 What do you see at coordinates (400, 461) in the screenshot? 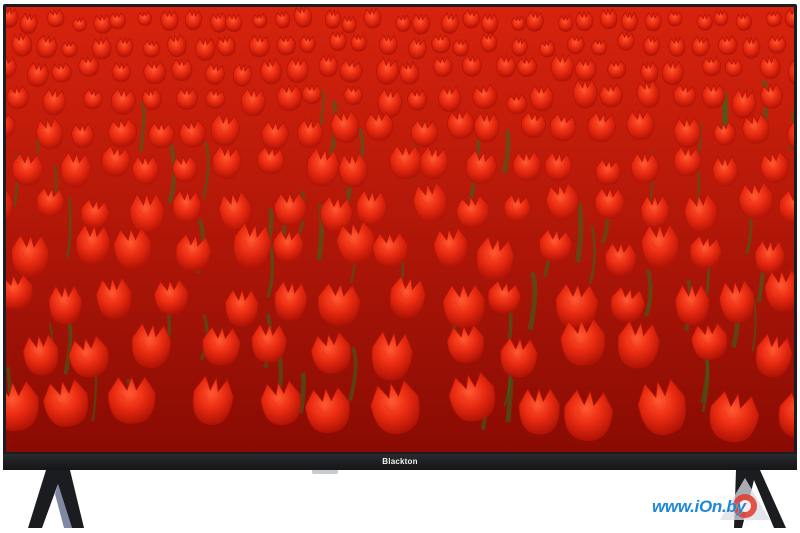
I see `brand-label: Blackton` at bounding box center [400, 461].